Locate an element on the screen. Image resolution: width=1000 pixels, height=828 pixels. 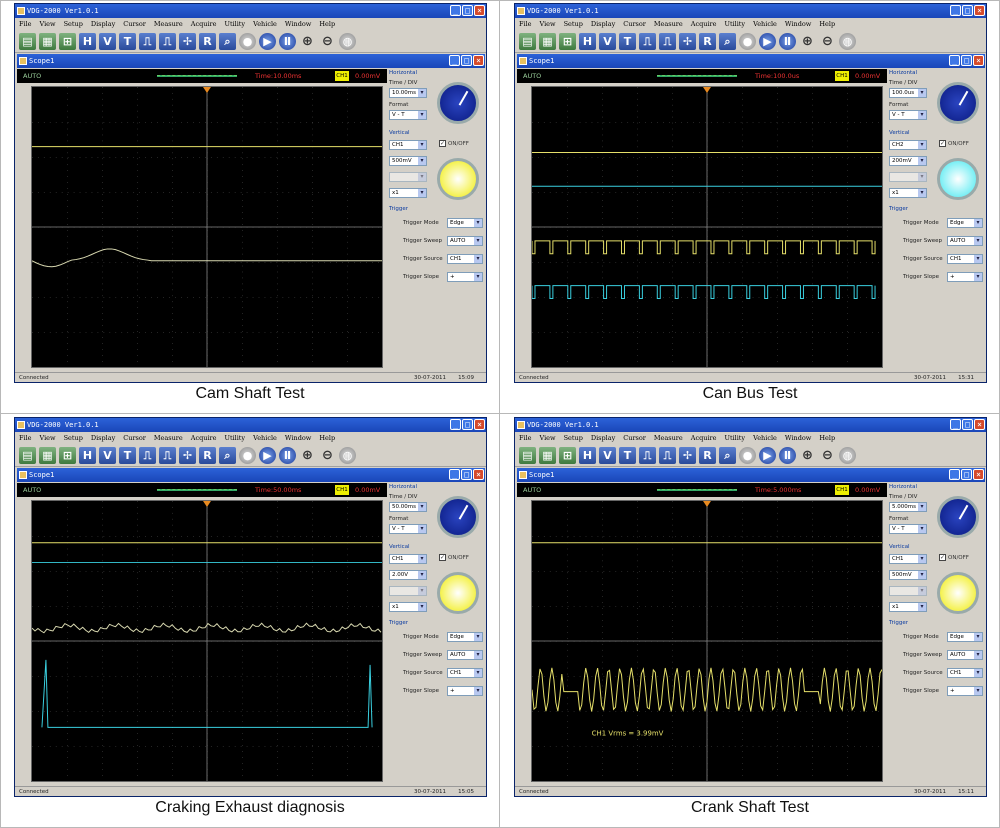
trigger-marker is located at coordinates (207, 504).